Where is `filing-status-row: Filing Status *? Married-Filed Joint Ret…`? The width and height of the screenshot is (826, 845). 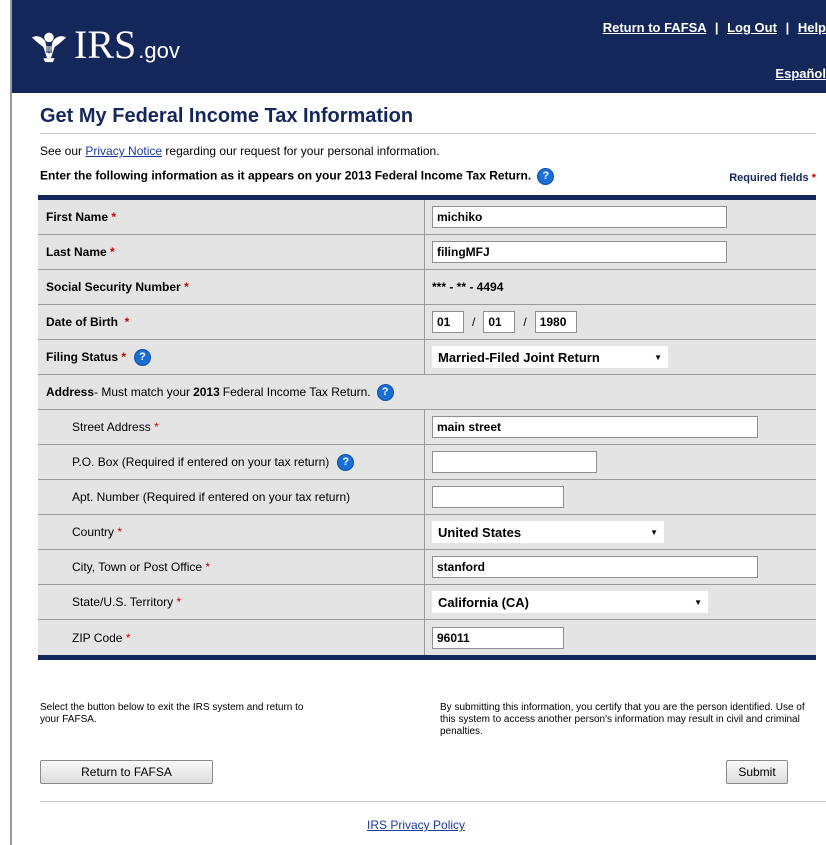
filing-status-row: Filing Status *? Married-Filed Joint Ret… is located at coordinates (427, 357).